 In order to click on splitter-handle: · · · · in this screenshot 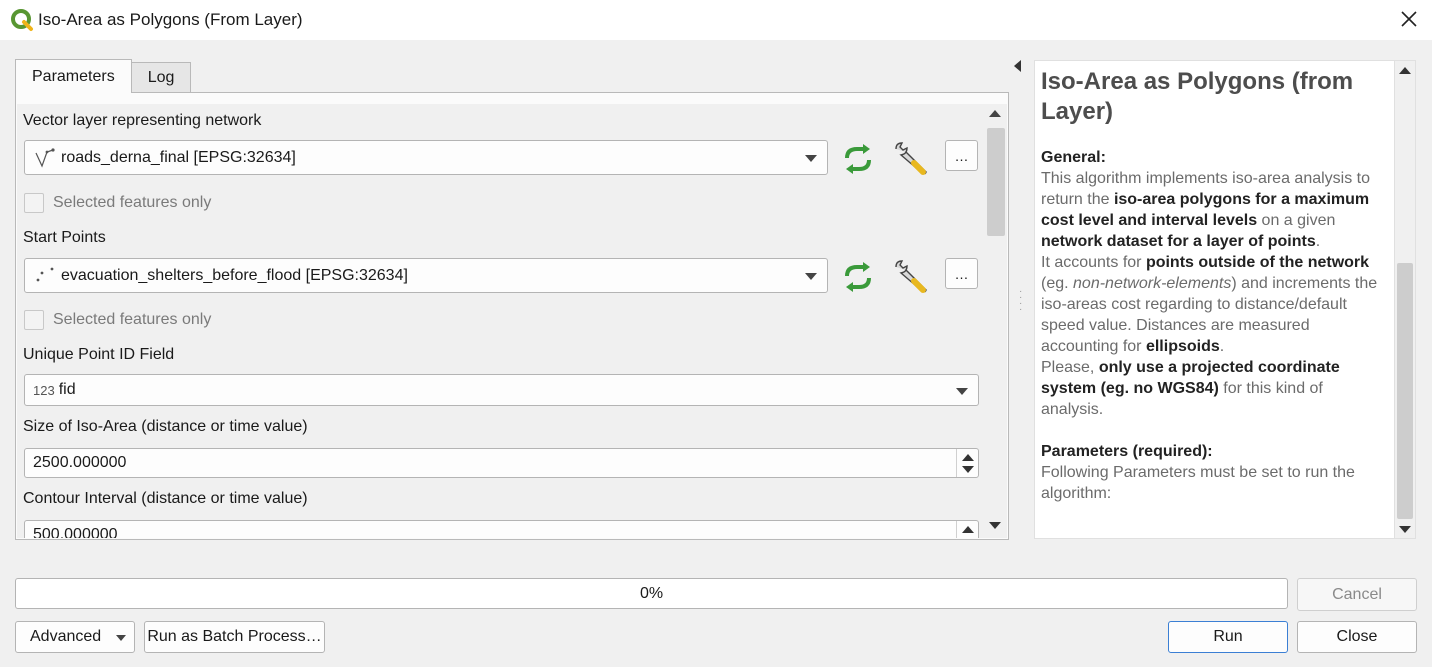, I will do `click(1021, 301)`.